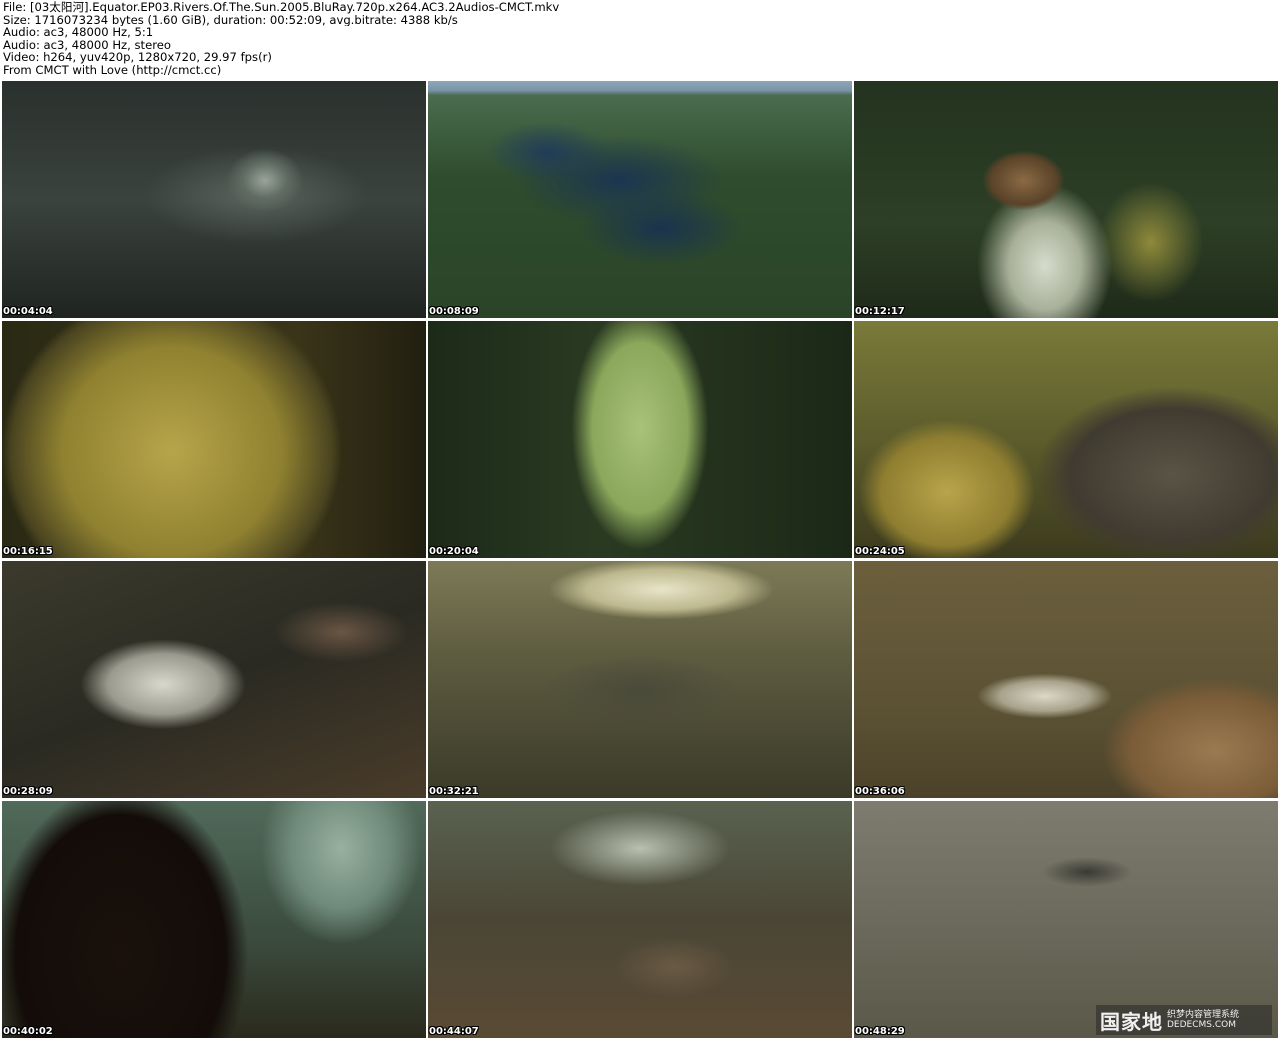 The image size is (1280, 1041). What do you see at coordinates (28, 1031) in the screenshot?
I see `thumbnail-timestamp: 00:40:02` at bounding box center [28, 1031].